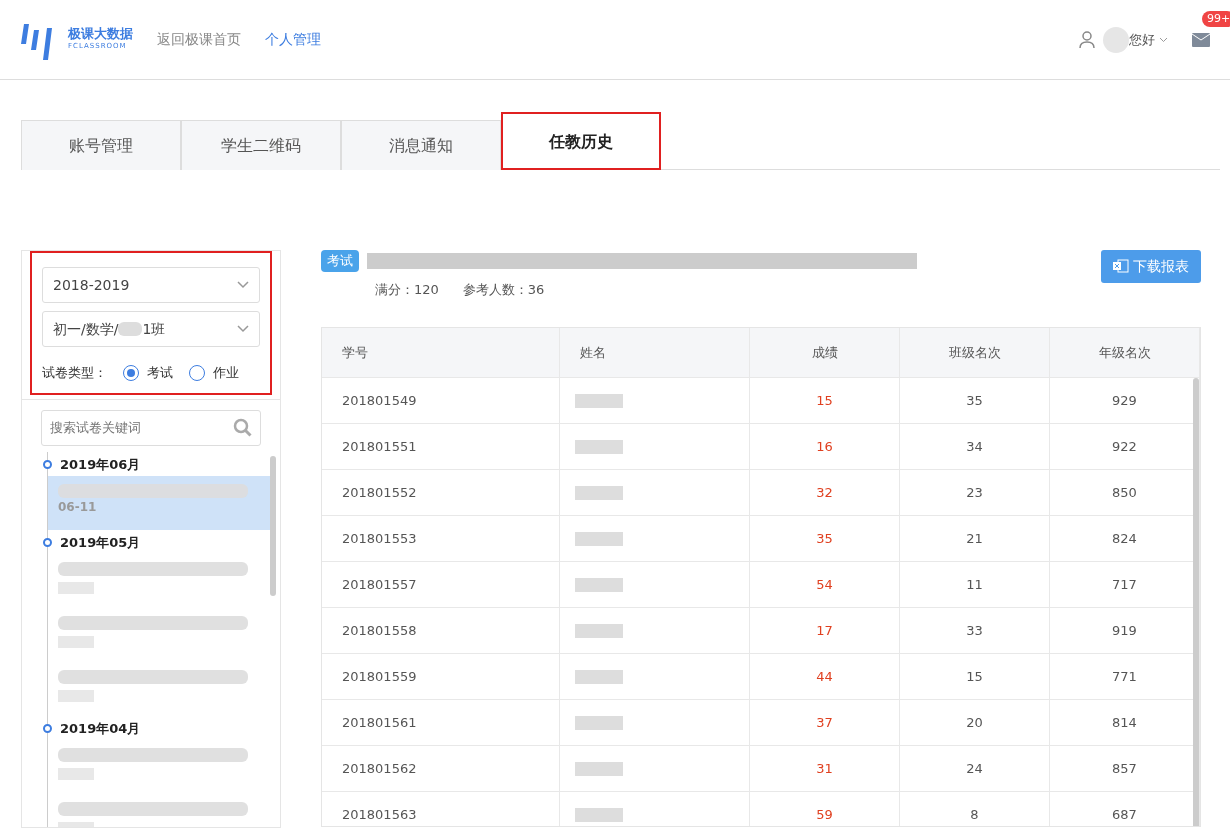  What do you see at coordinates (1125, 585) in the screenshot?
I see `table-cell: 717` at bounding box center [1125, 585].